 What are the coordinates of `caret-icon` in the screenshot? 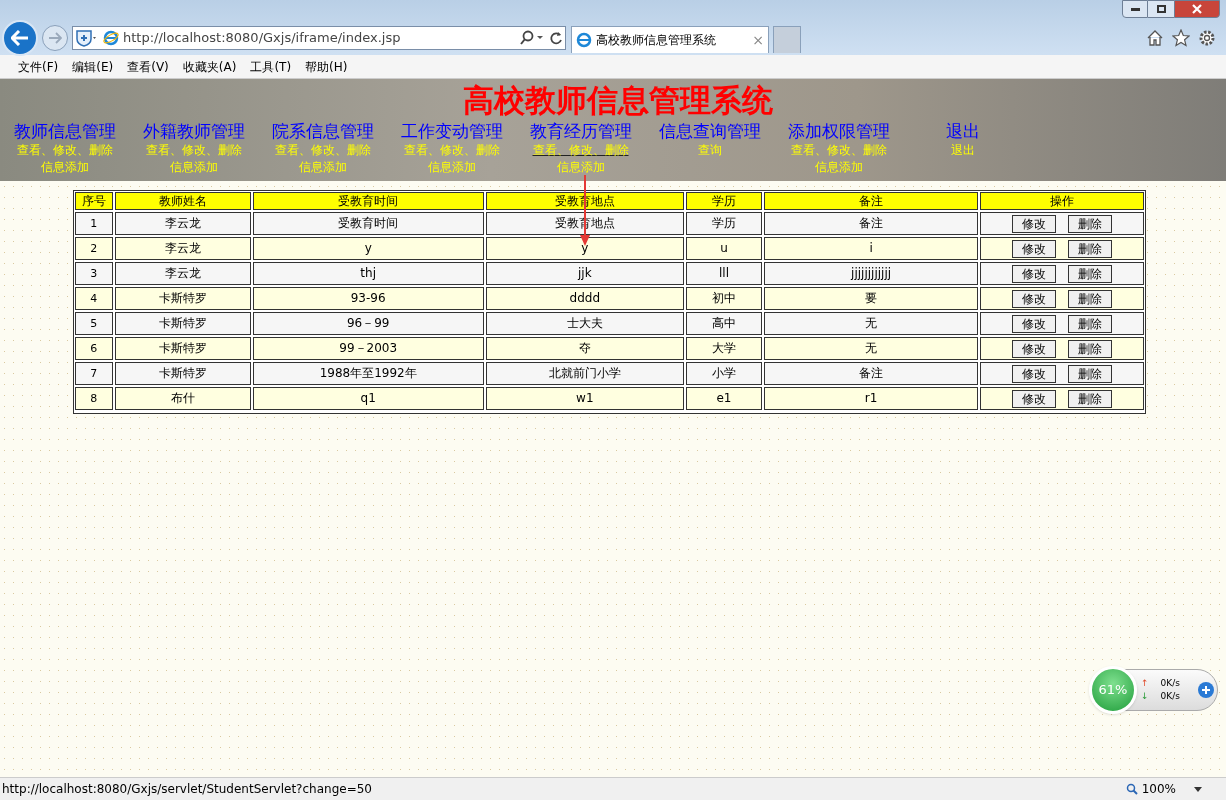 It's located at (1198, 789).